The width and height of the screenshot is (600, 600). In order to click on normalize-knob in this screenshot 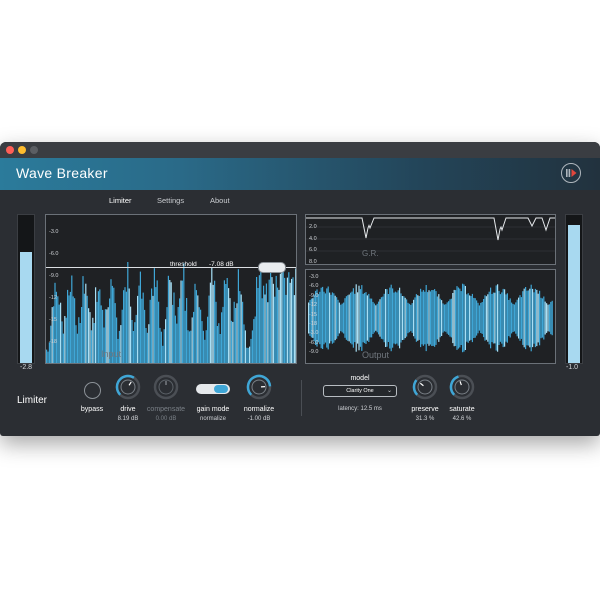, I will do `click(259, 387)`.